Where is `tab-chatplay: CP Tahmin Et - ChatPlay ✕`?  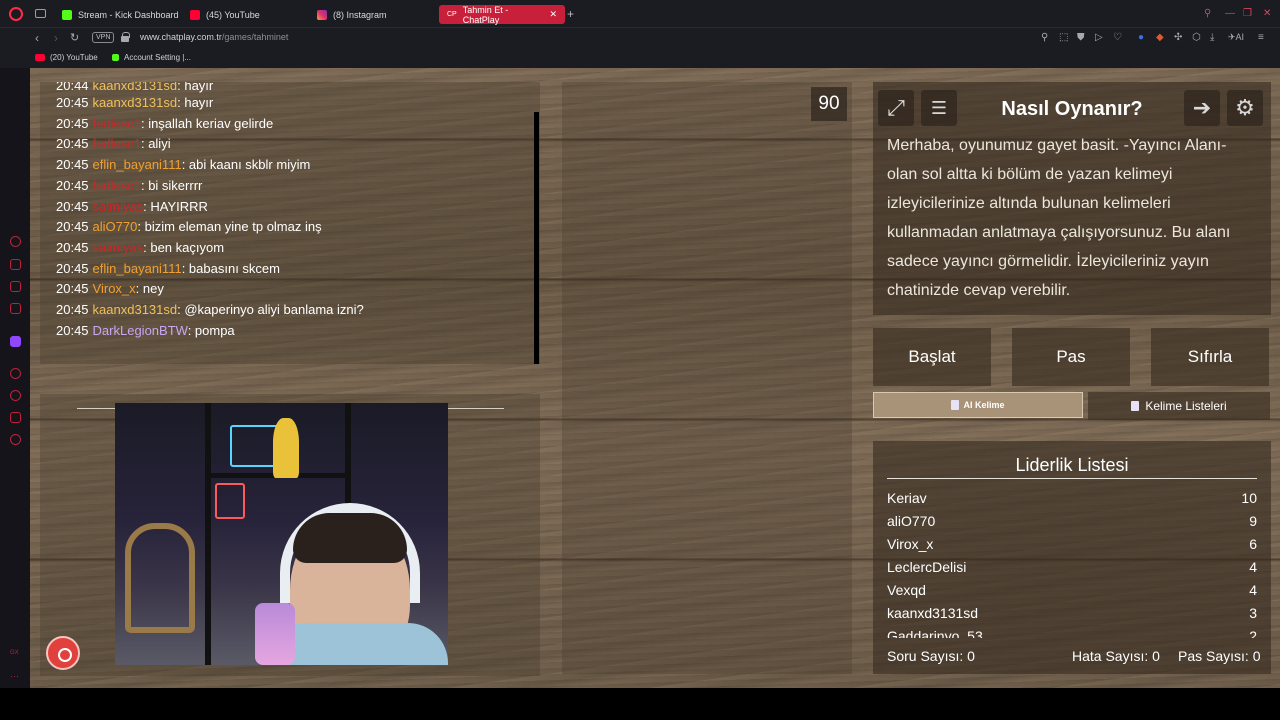
tab-chatplay: CP Tahmin Et - ChatPlay ✕ is located at coordinates (502, 14).